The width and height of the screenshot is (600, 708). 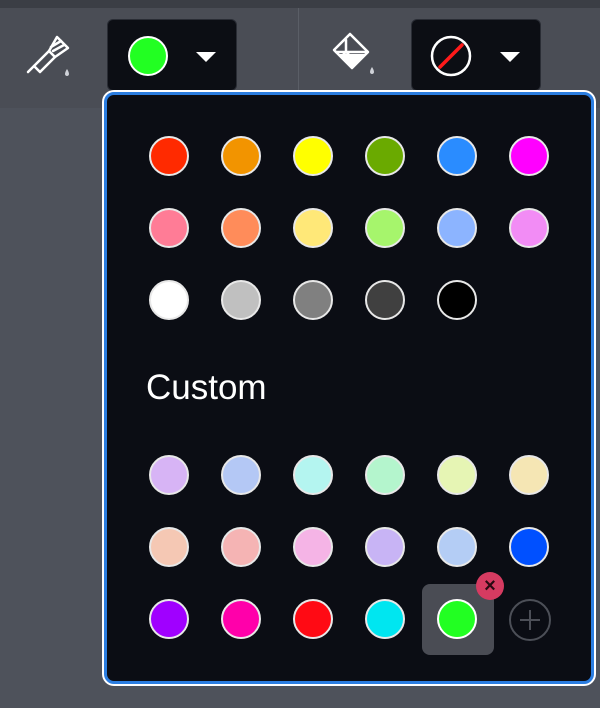 I want to click on custom-heading: Custom, so click(x=206, y=387).